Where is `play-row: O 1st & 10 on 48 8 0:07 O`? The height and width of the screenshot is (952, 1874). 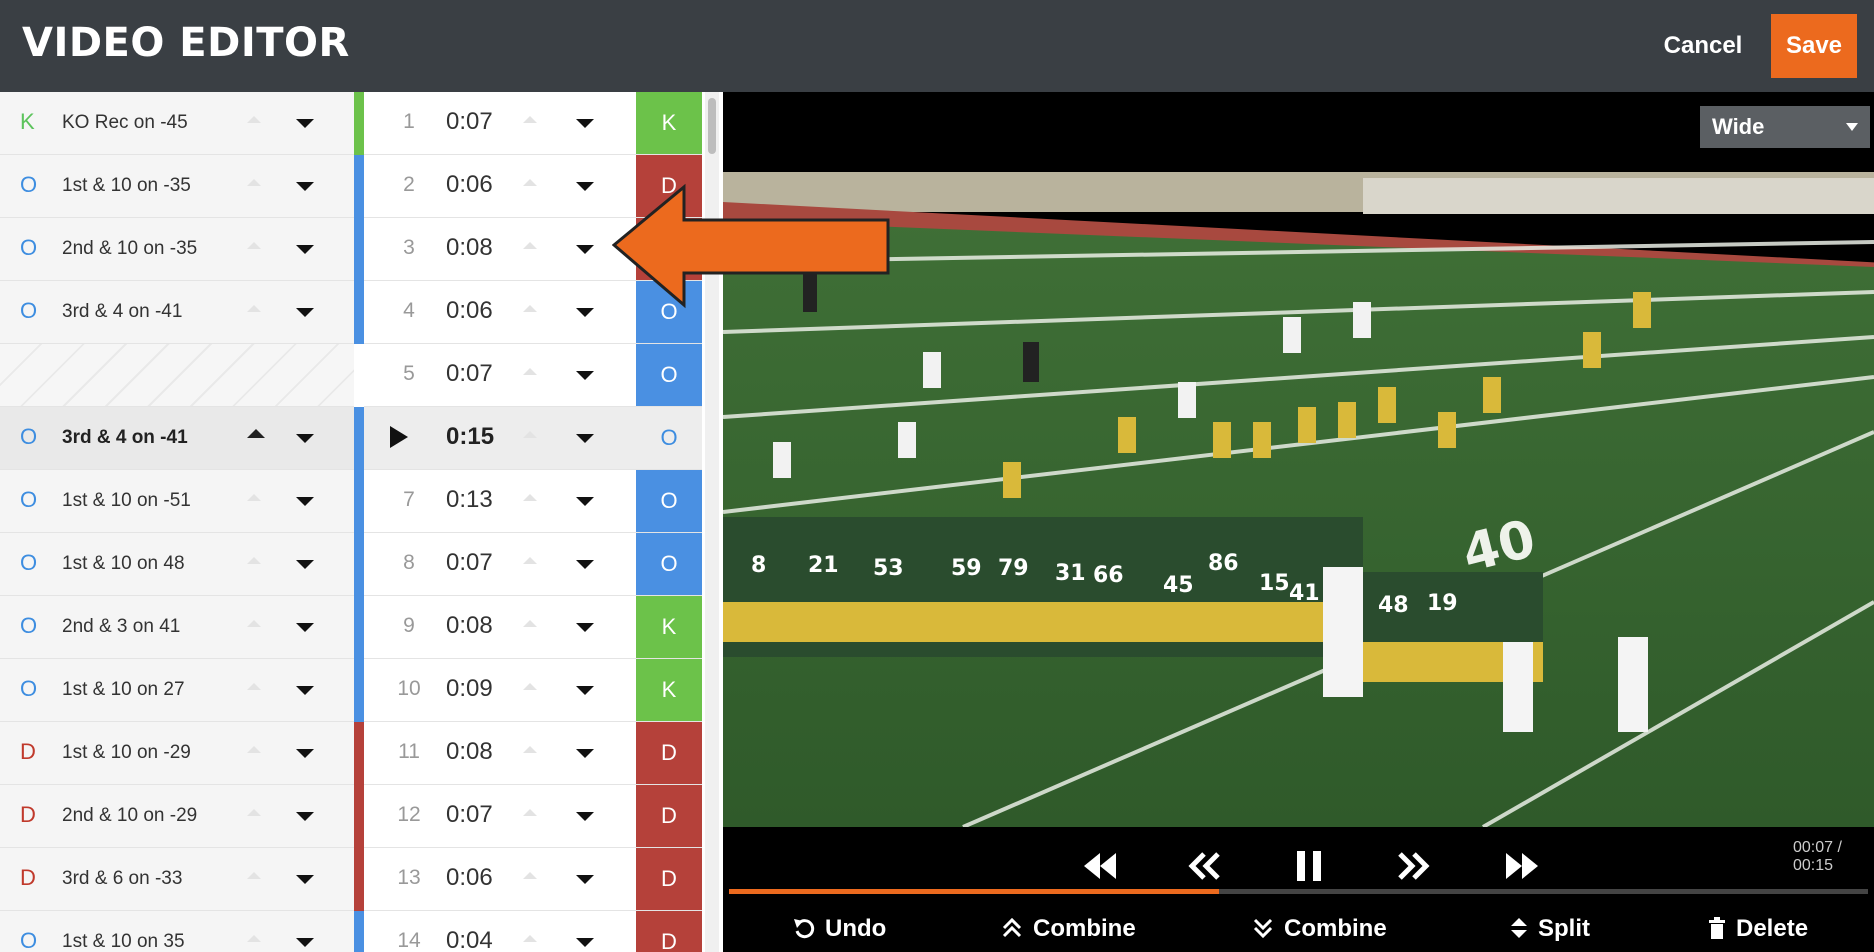 play-row: O 1st & 10 on 48 8 0:07 O is located at coordinates (351, 564).